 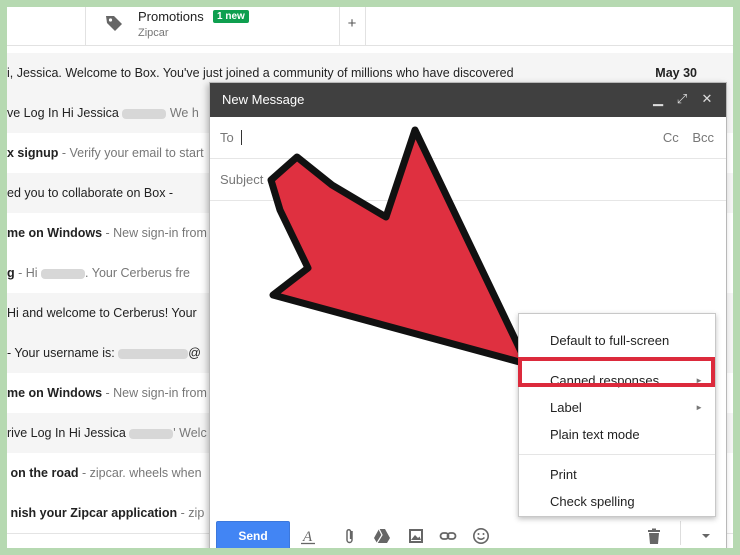 I want to click on menu-item-full-screen: Default to full-screen, so click(x=617, y=341).